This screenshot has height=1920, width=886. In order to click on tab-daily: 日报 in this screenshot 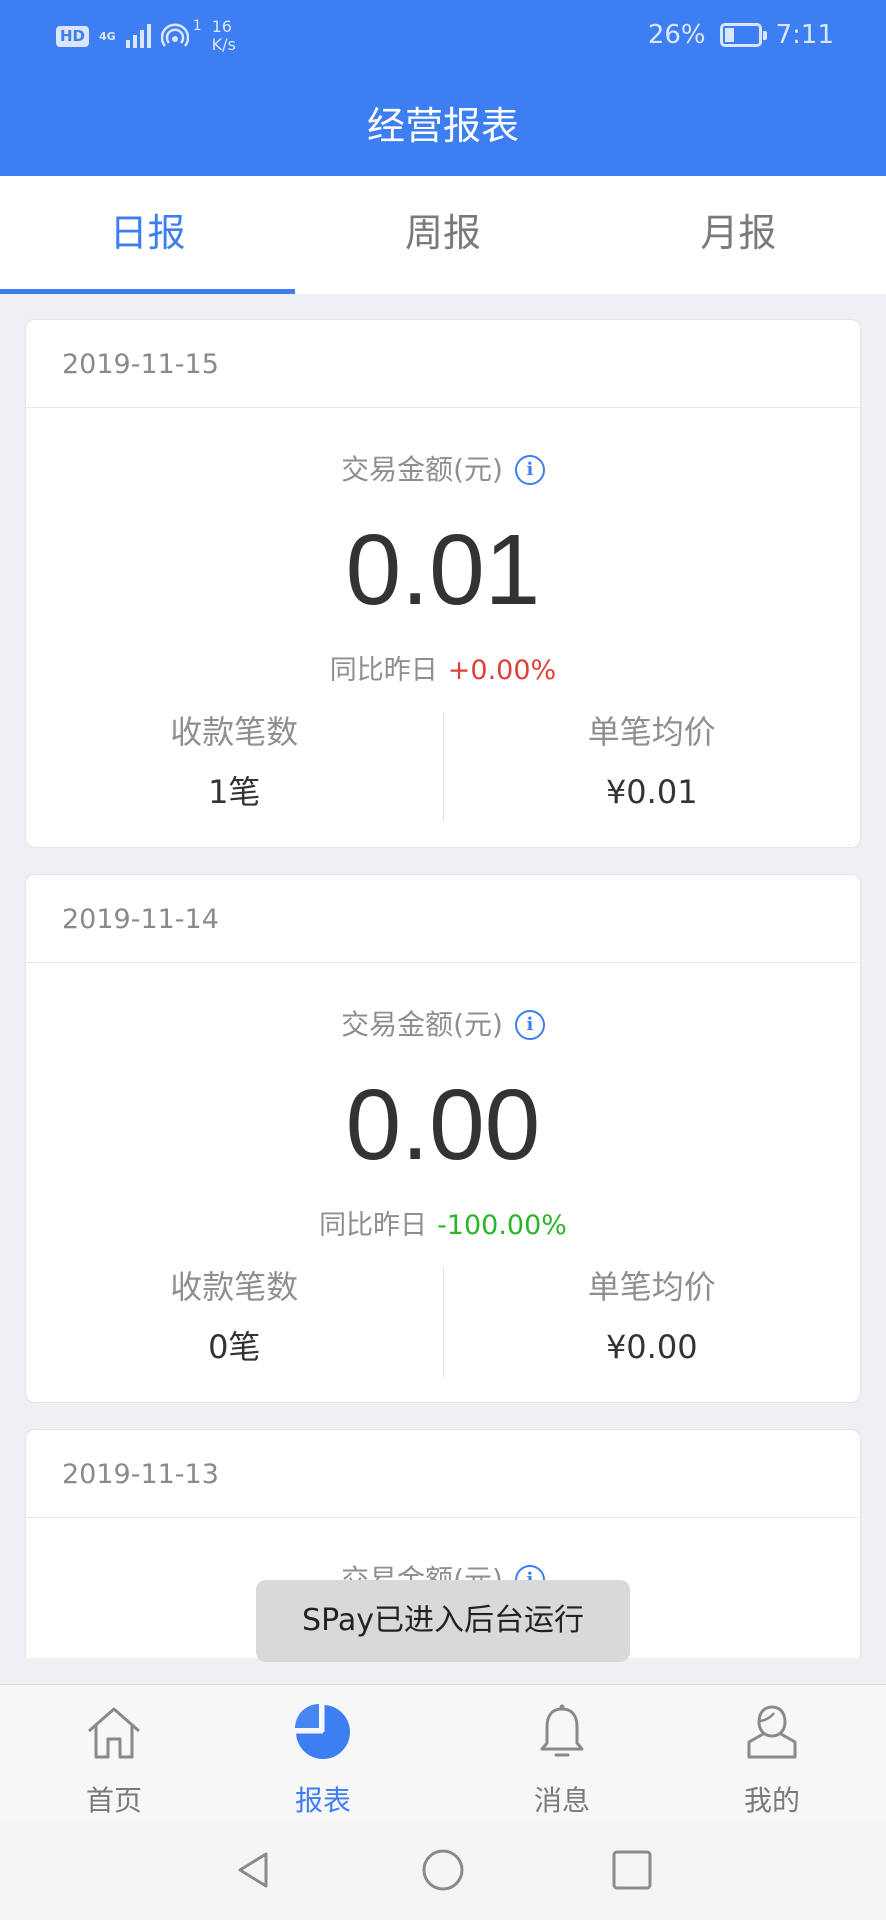, I will do `click(148, 235)`.